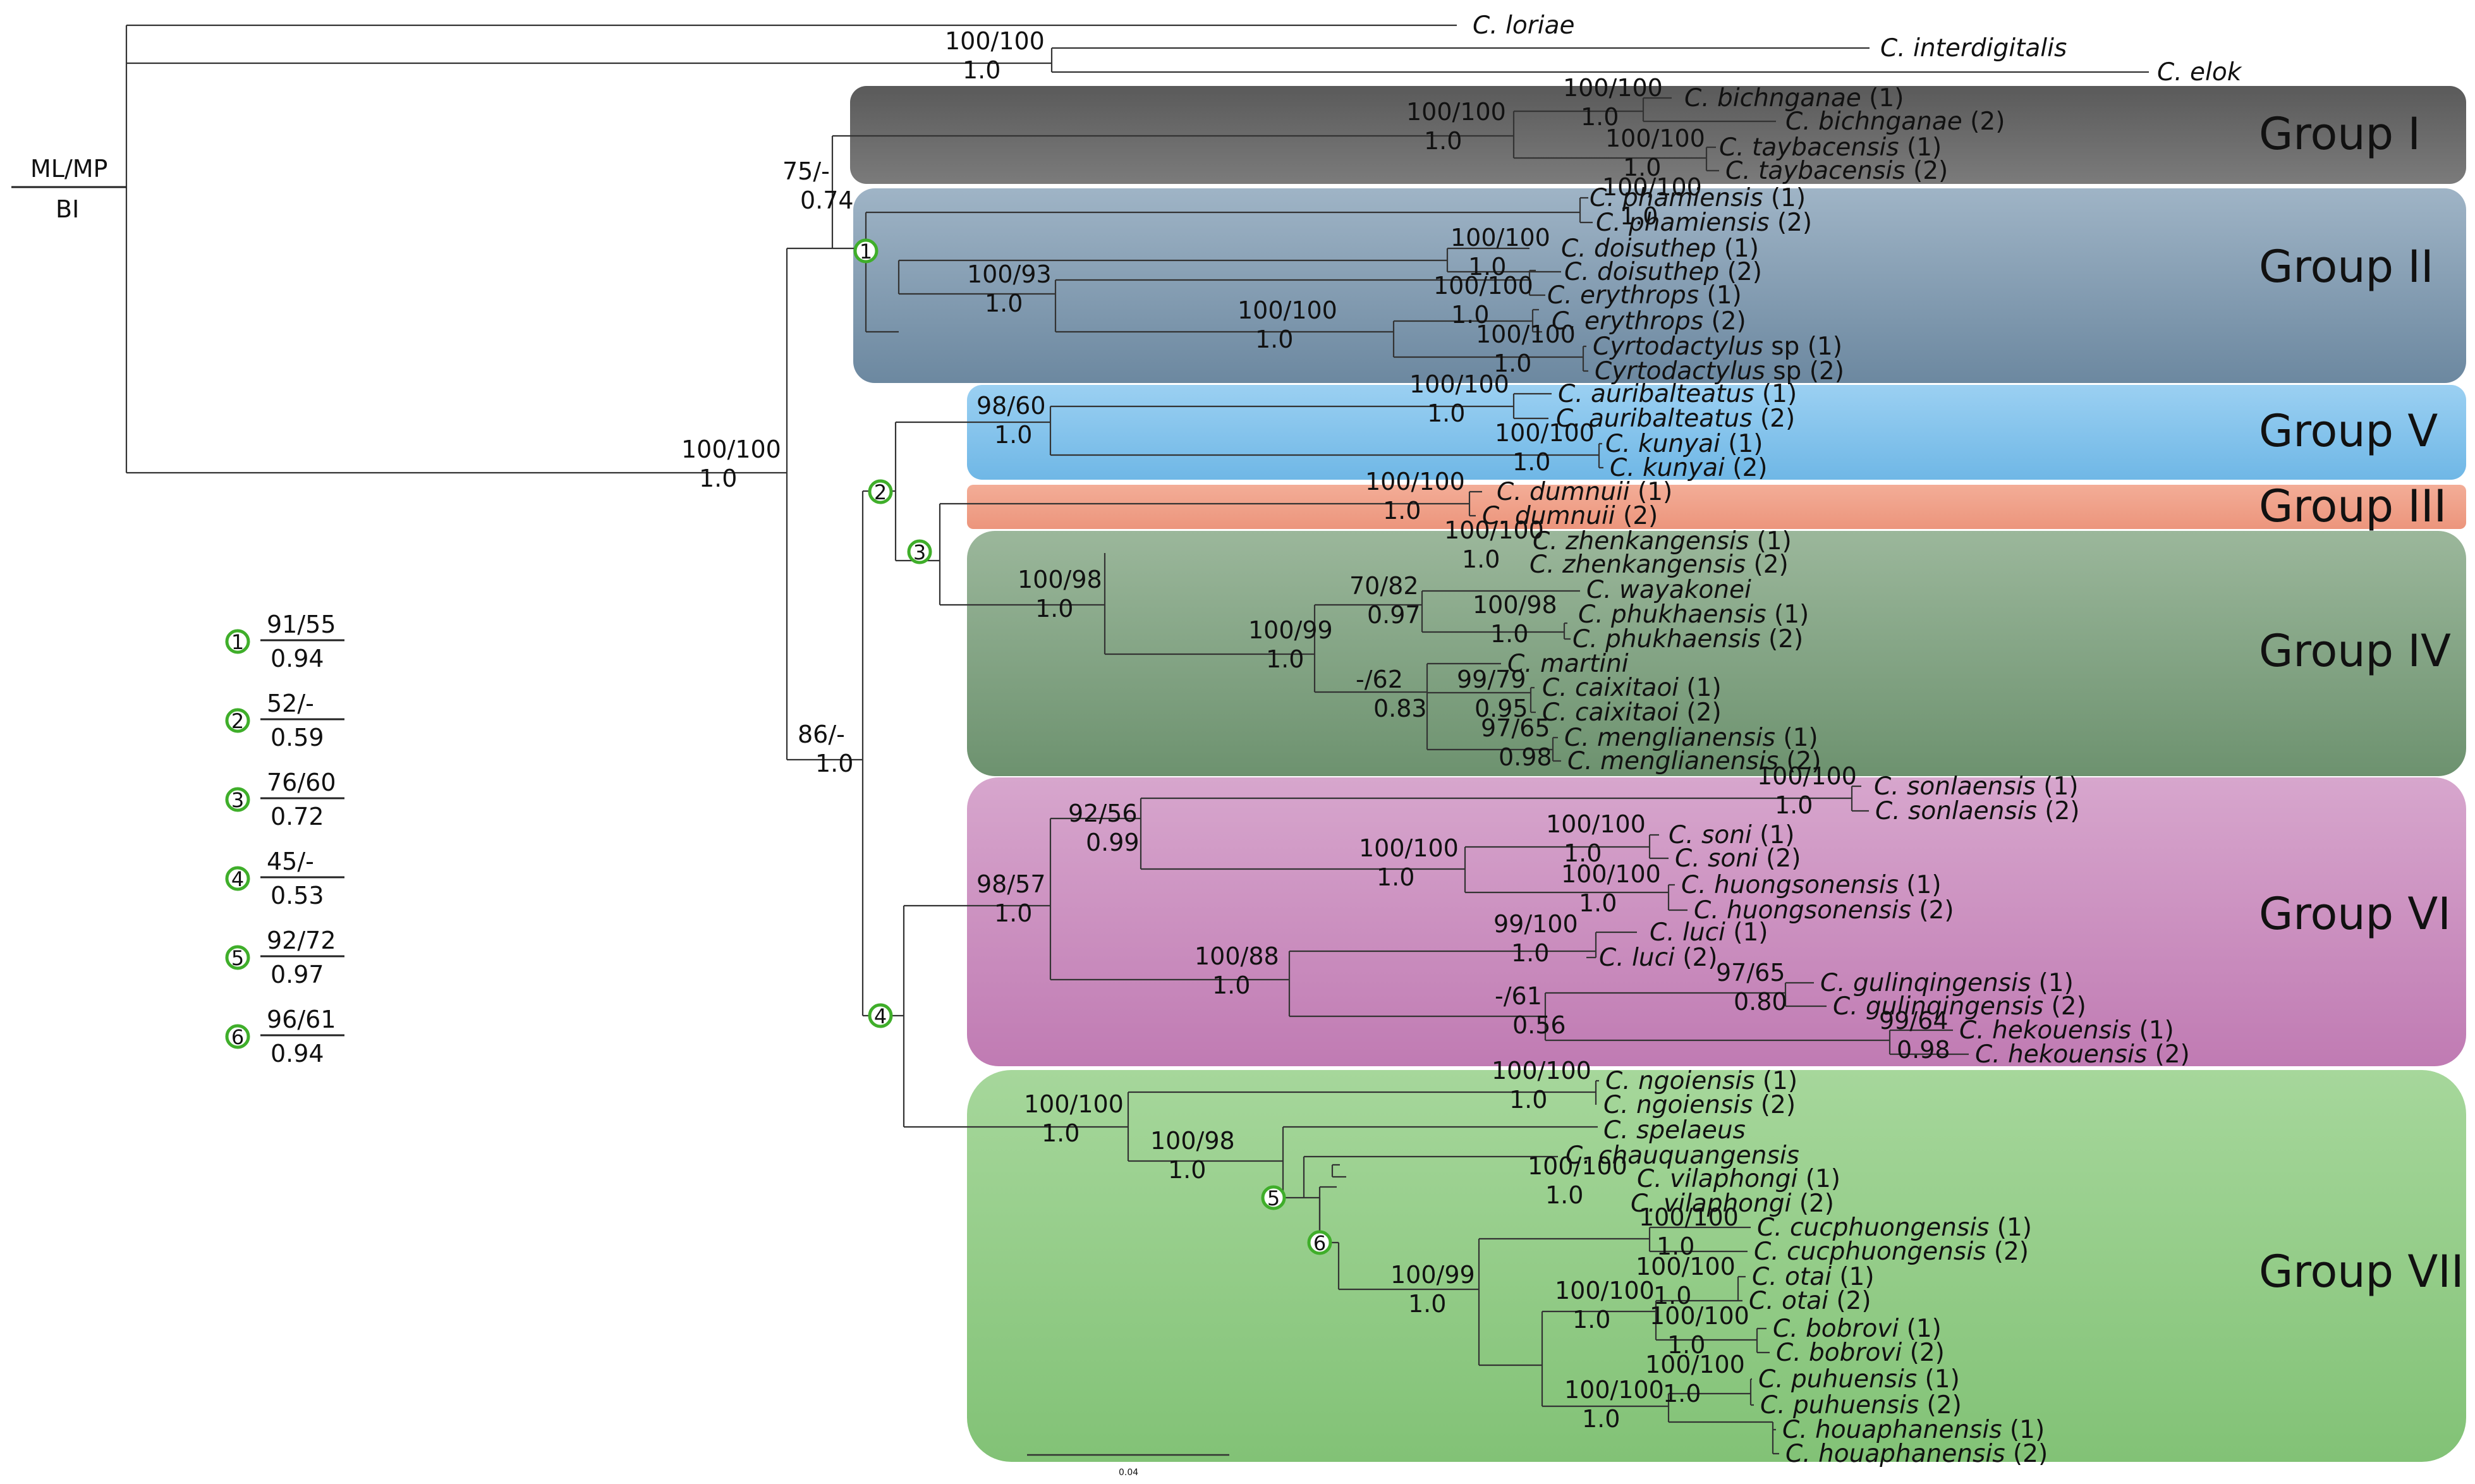 This screenshot has height=1484, width=2475. What do you see at coordinates (302, 940) in the screenshot?
I see `legend-ml-mp: 92/72` at bounding box center [302, 940].